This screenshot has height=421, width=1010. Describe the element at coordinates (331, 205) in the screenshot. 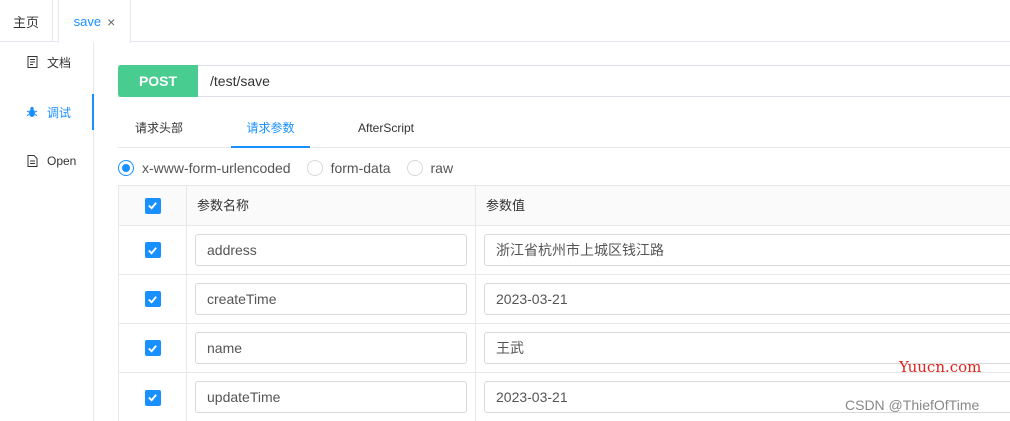

I see `header-param-name: 参数名称` at that location.